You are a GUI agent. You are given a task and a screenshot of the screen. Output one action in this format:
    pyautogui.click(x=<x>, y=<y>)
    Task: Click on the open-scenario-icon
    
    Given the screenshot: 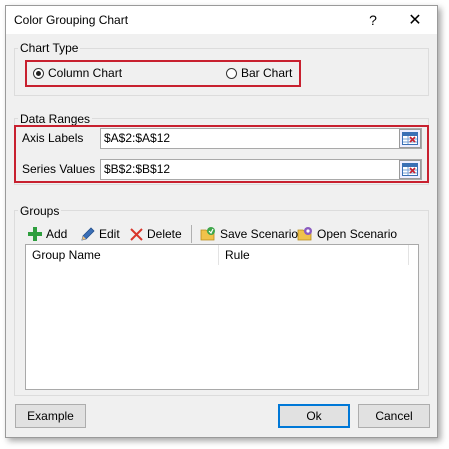 What is the action you would take?
    pyautogui.click(x=304, y=234)
    